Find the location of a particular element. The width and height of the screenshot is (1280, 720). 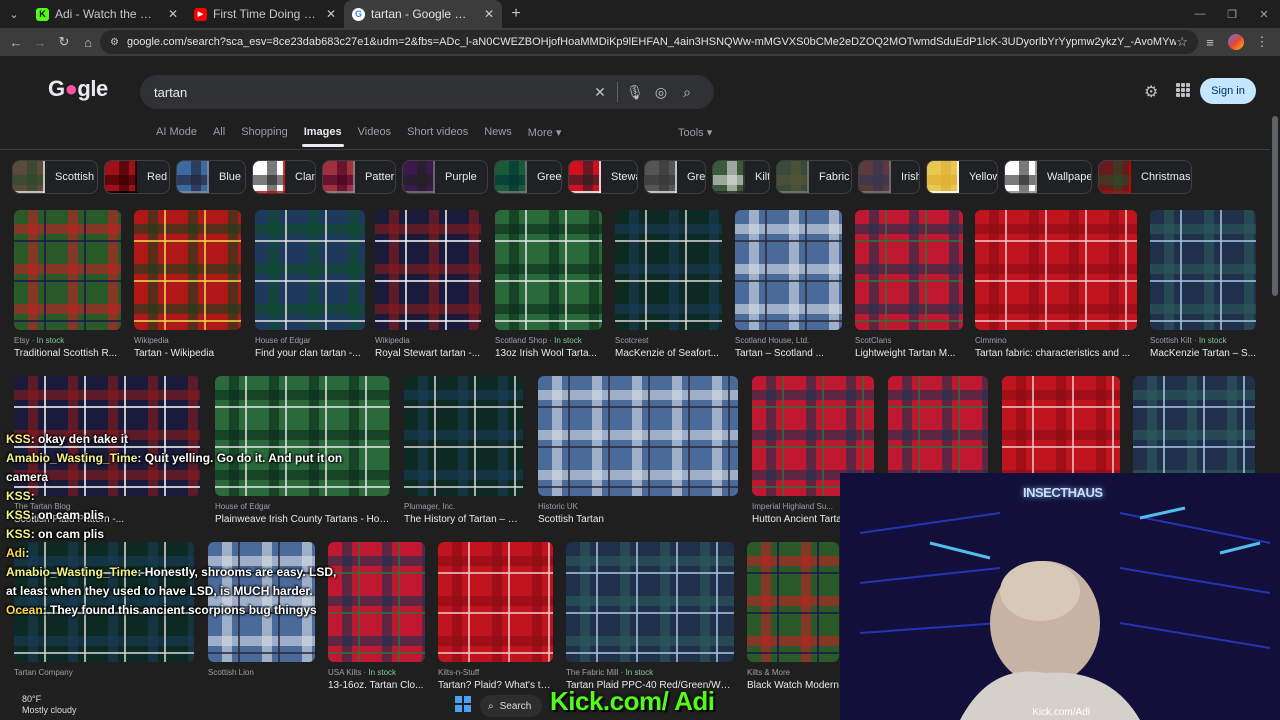

browser-tab-youtube: ▶ First Time Doing Mushrooms - ✕ is located at coordinates (265, 14).